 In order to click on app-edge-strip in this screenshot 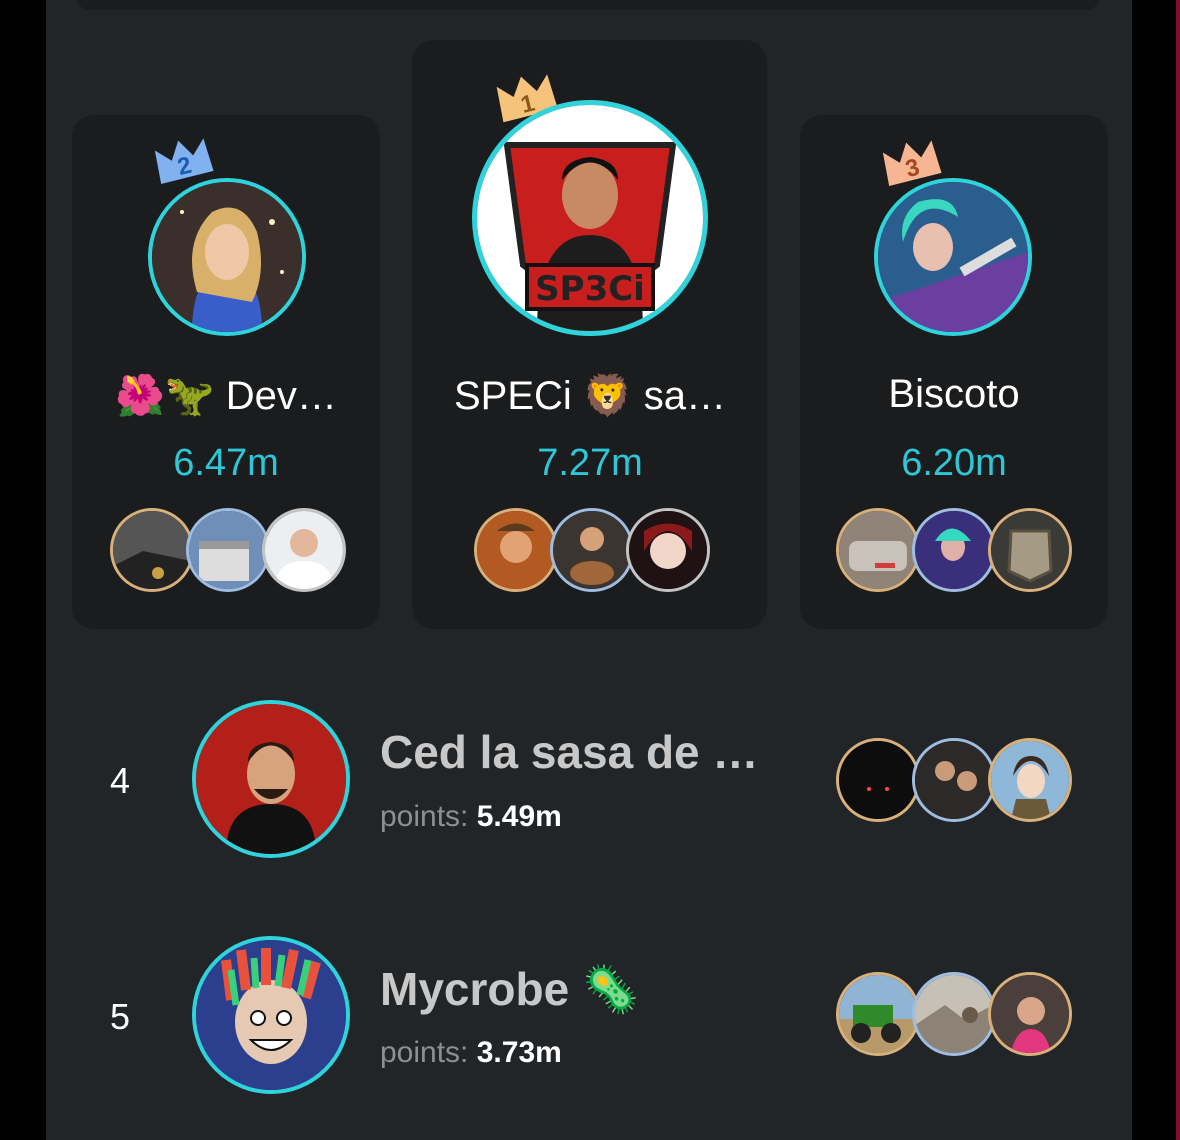, I will do `click(1178, 570)`.